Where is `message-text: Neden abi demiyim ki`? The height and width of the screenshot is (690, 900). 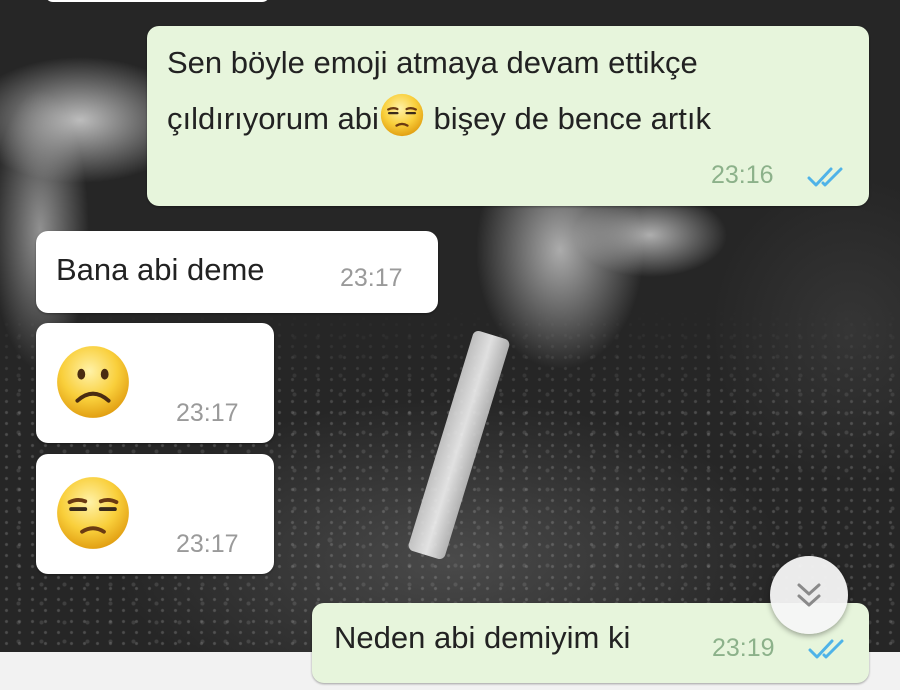 message-text: Neden abi demiyim ki is located at coordinates (482, 637).